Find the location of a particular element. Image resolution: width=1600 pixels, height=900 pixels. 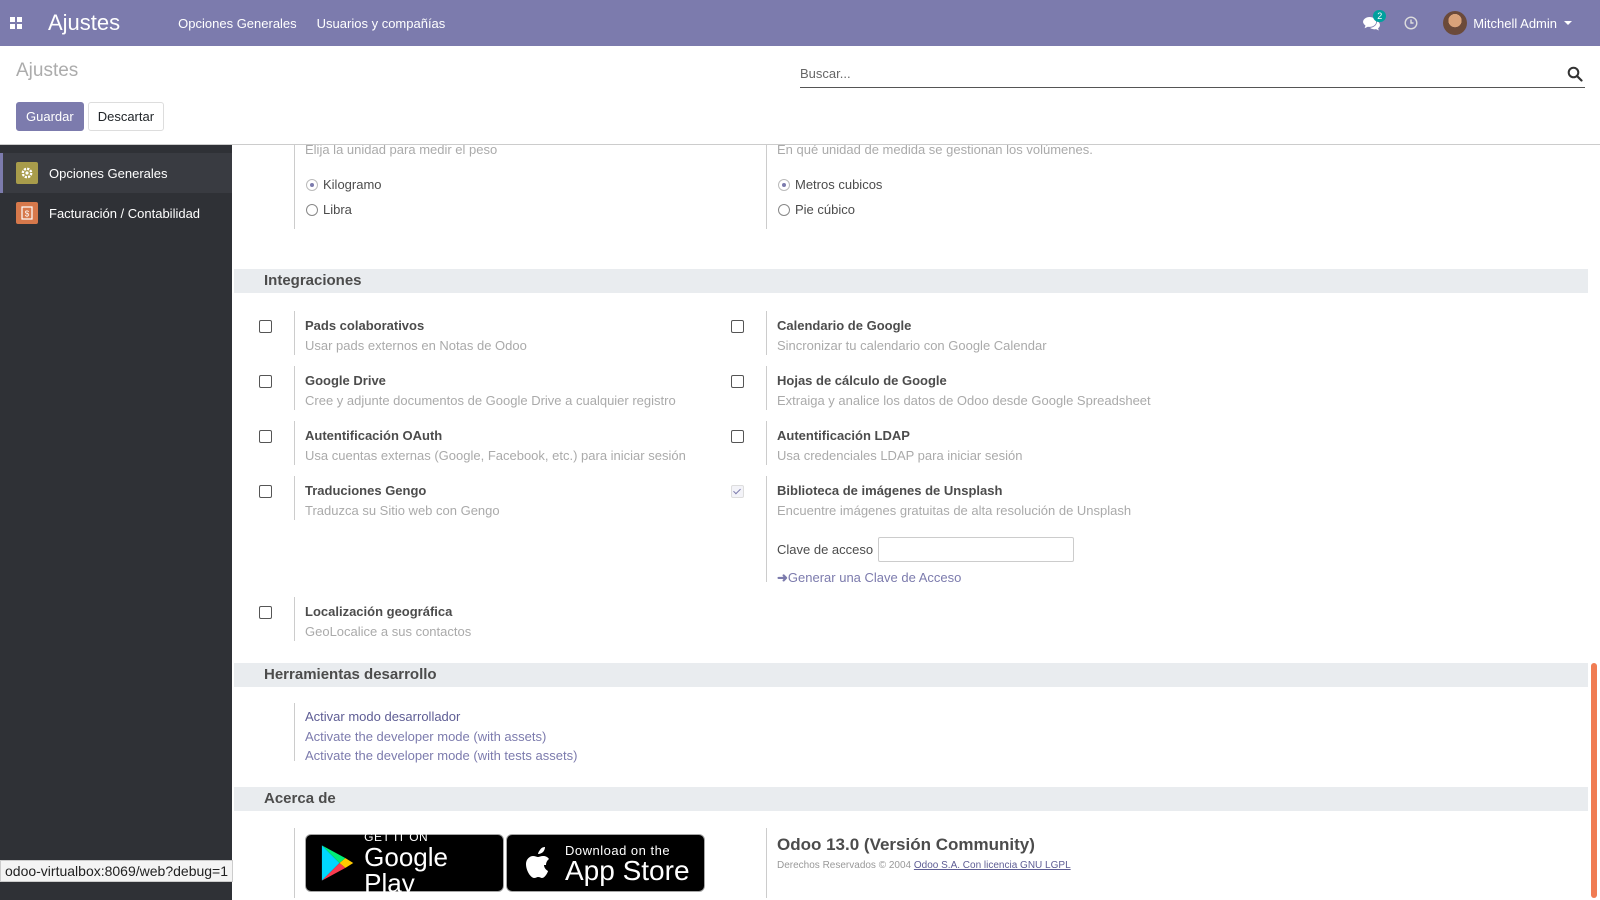

checkbox-google-calendar is located at coordinates (737, 326).